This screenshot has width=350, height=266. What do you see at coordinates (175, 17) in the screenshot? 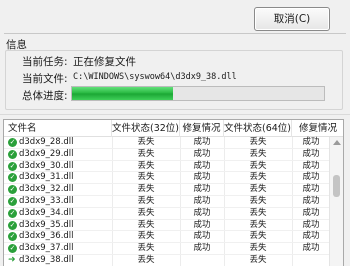
I see `top-bar: 取消(C)` at bounding box center [175, 17].